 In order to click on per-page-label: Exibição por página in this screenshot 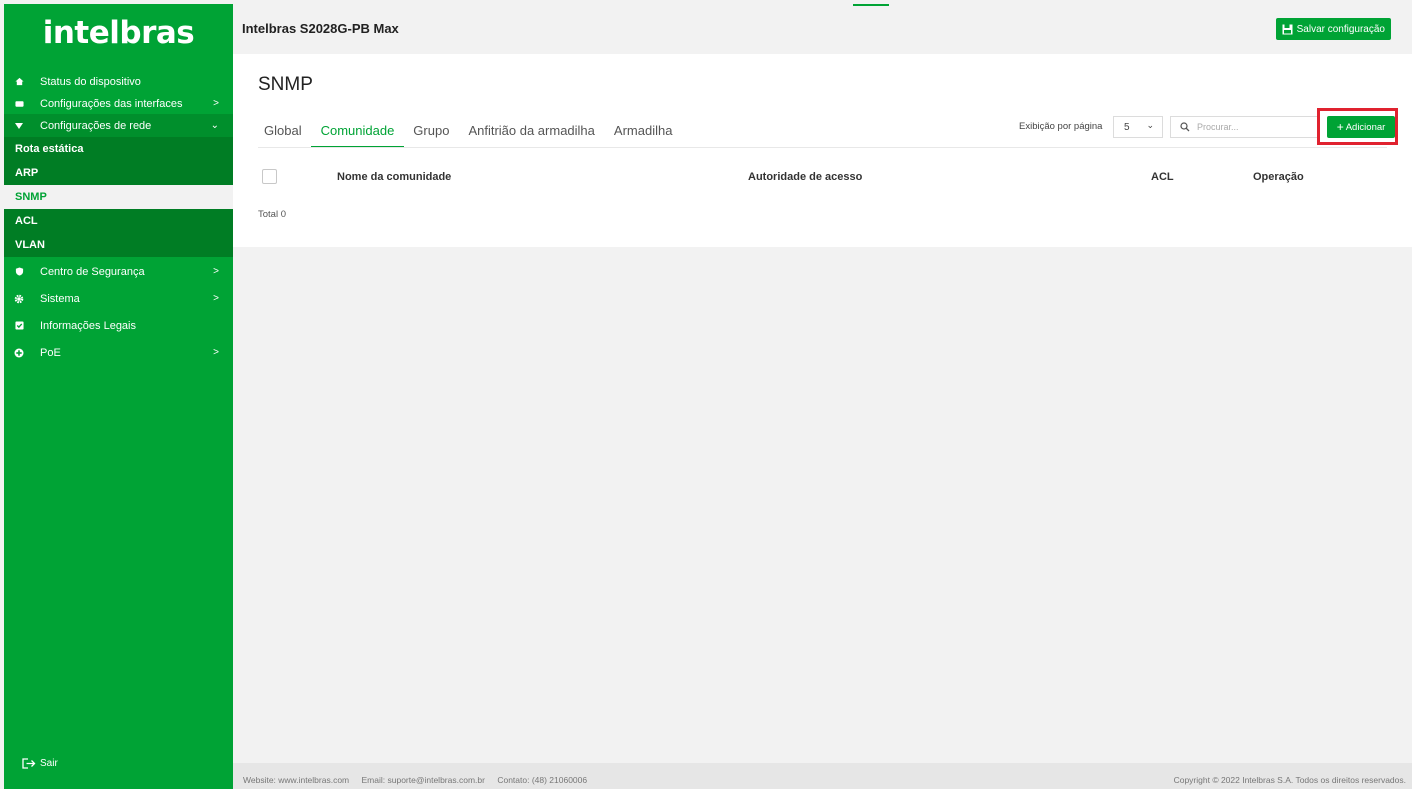, I will do `click(1061, 126)`.